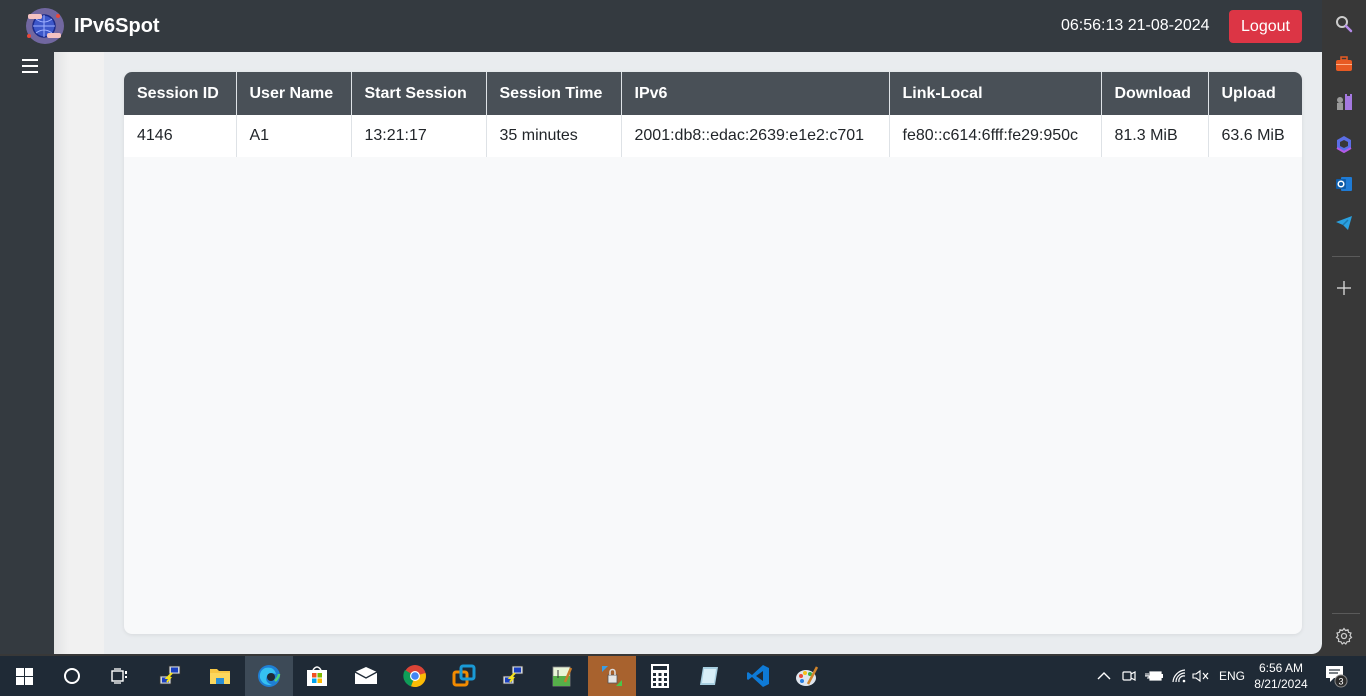 This screenshot has width=1366, height=696. Describe the element at coordinates (709, 676) in the screenshot. I see `notepad-icon` at that location.